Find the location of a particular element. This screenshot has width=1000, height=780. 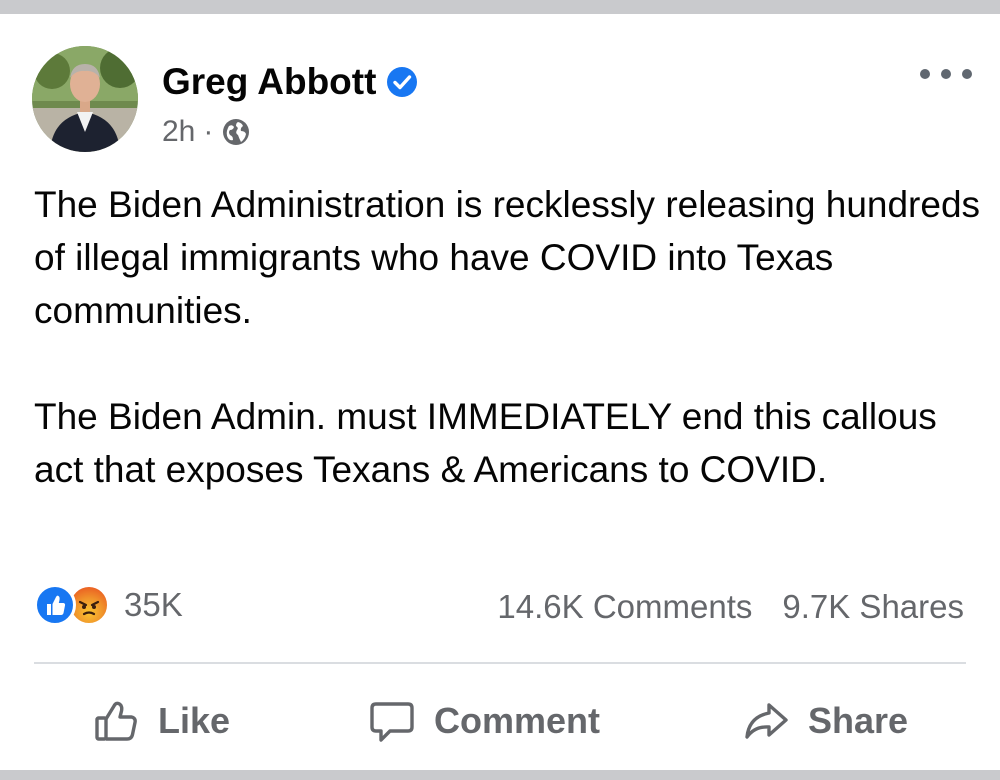

like-button: Like is located at coordinates (161, 721).